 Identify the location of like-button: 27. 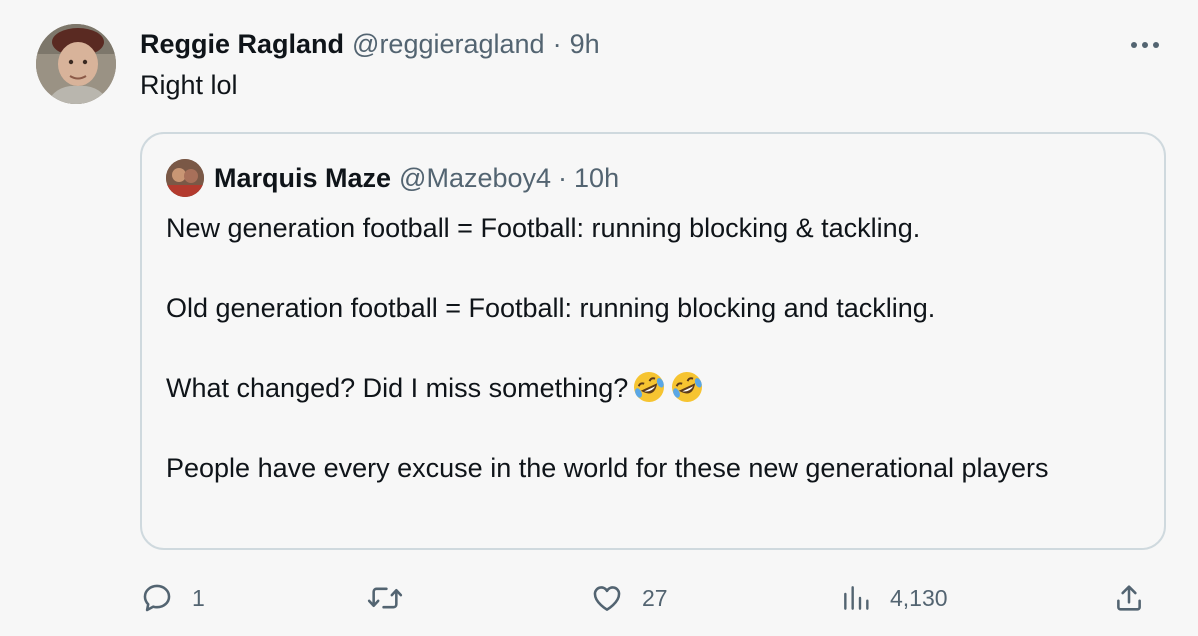
(629, 598).